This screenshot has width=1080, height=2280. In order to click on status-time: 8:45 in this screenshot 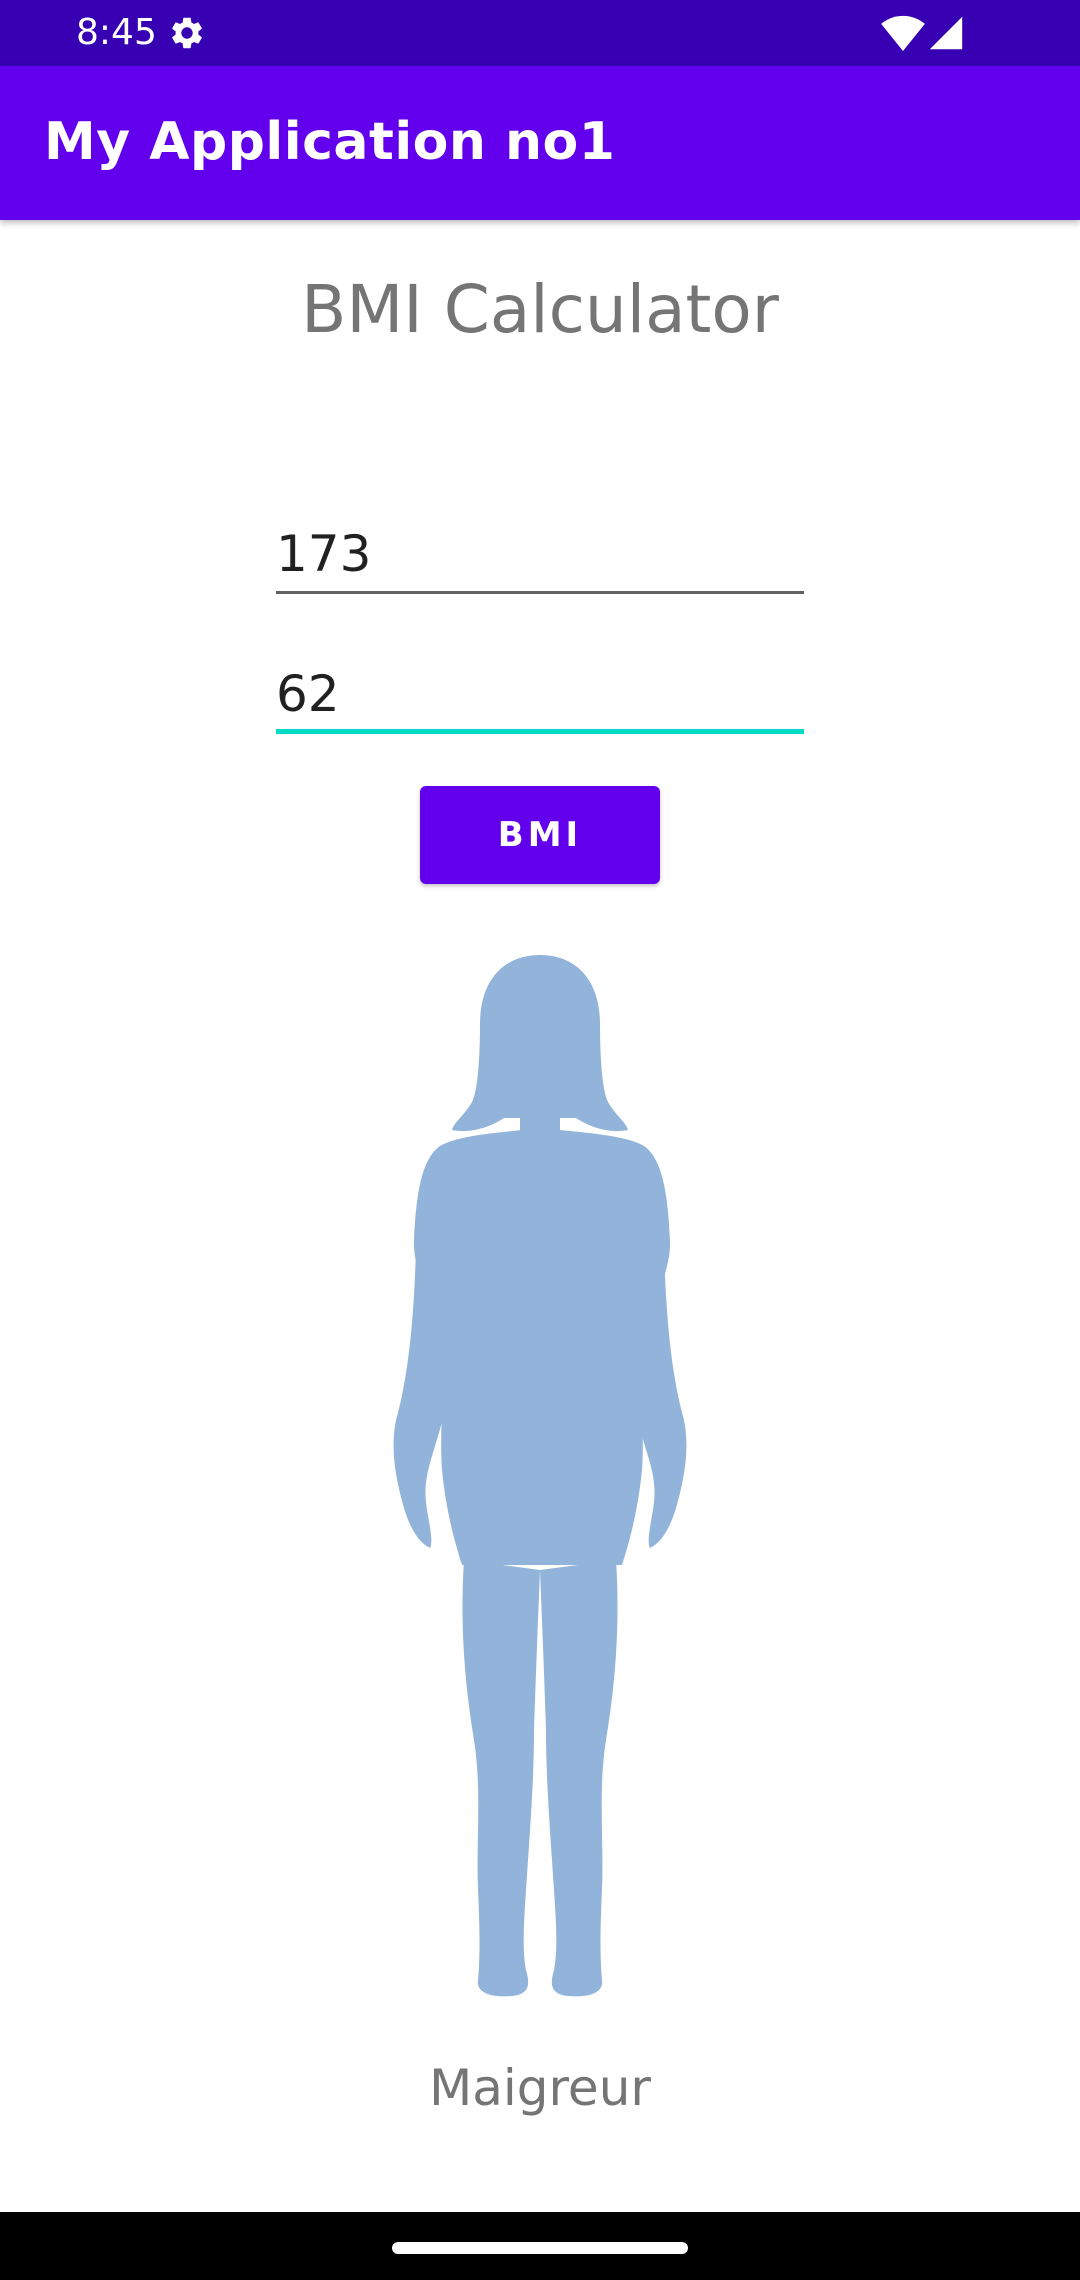, I will do `click(116, 32)`.